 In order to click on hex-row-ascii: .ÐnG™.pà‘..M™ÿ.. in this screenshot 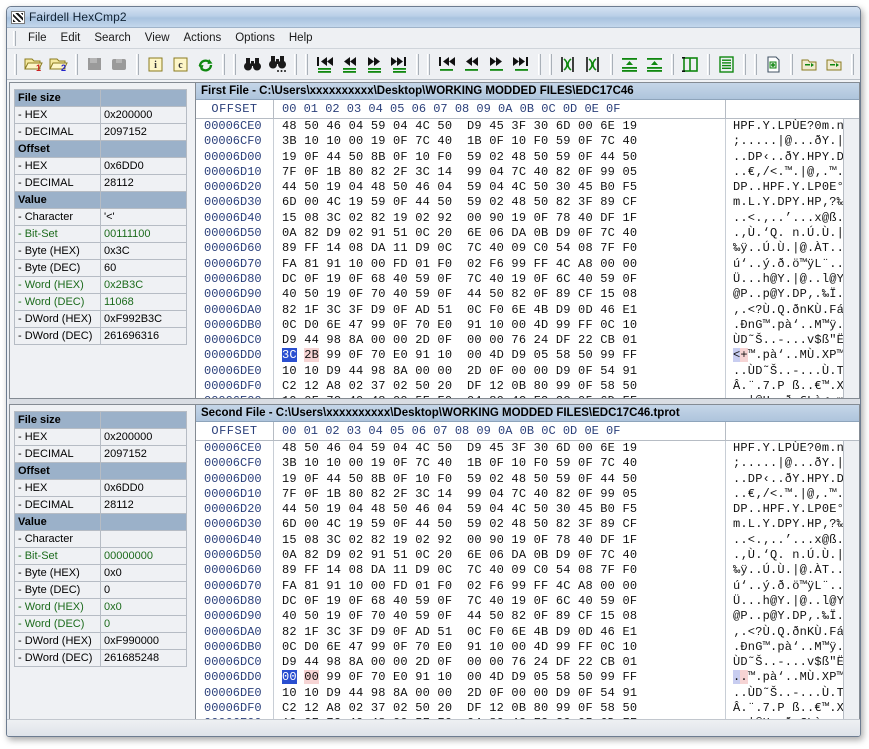, I will do `click(792, 647)`.